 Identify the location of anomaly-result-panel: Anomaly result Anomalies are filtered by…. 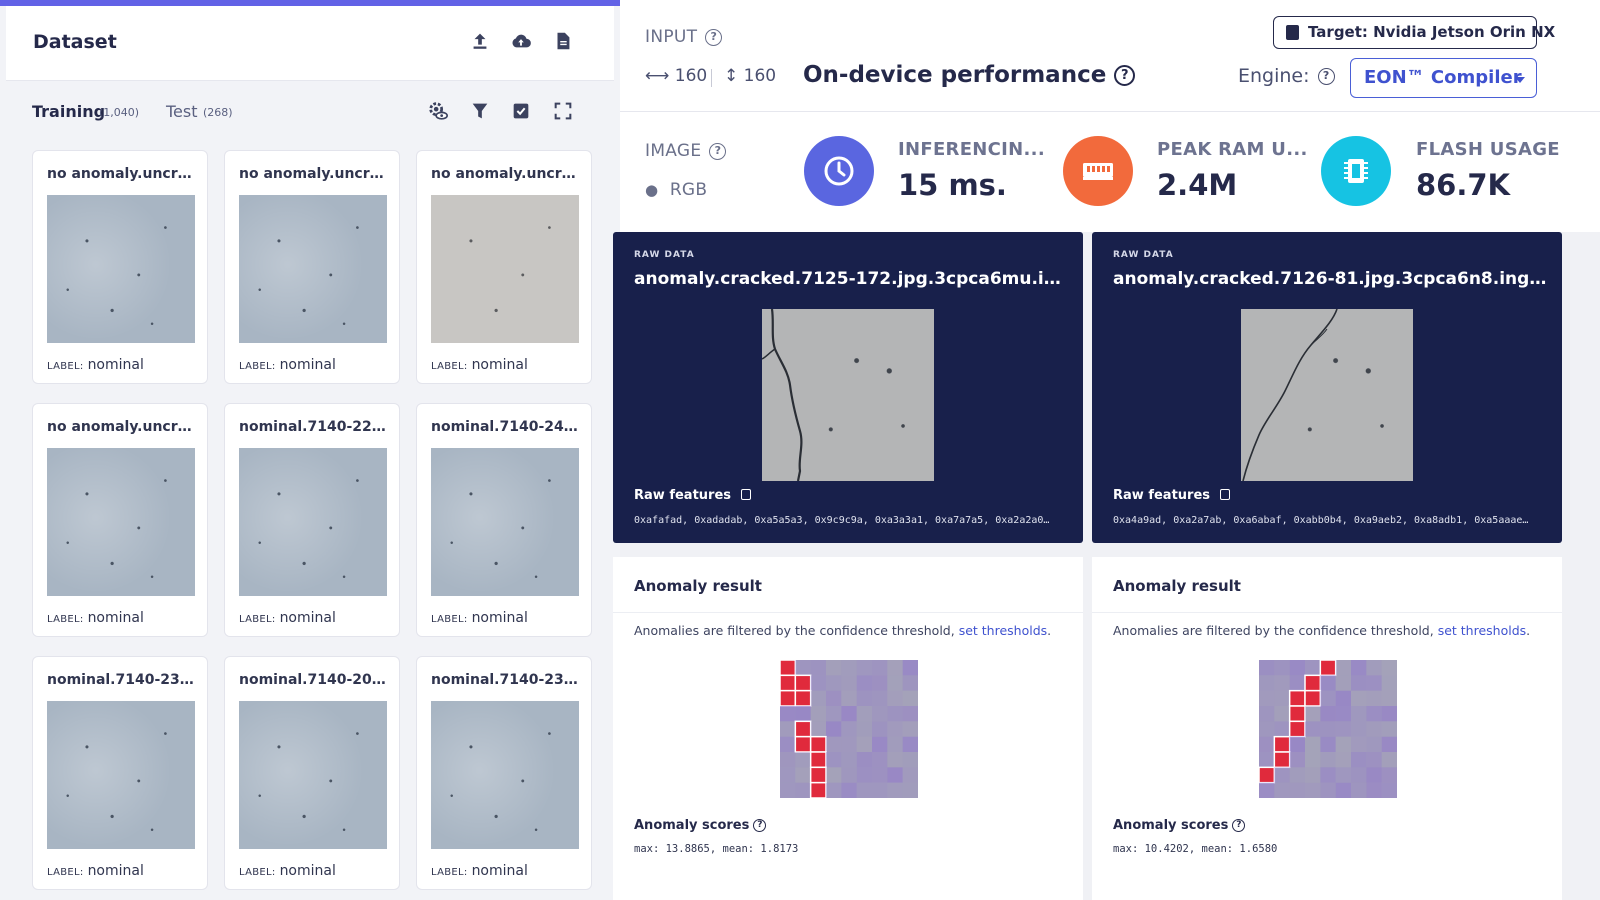
(1327, 728).